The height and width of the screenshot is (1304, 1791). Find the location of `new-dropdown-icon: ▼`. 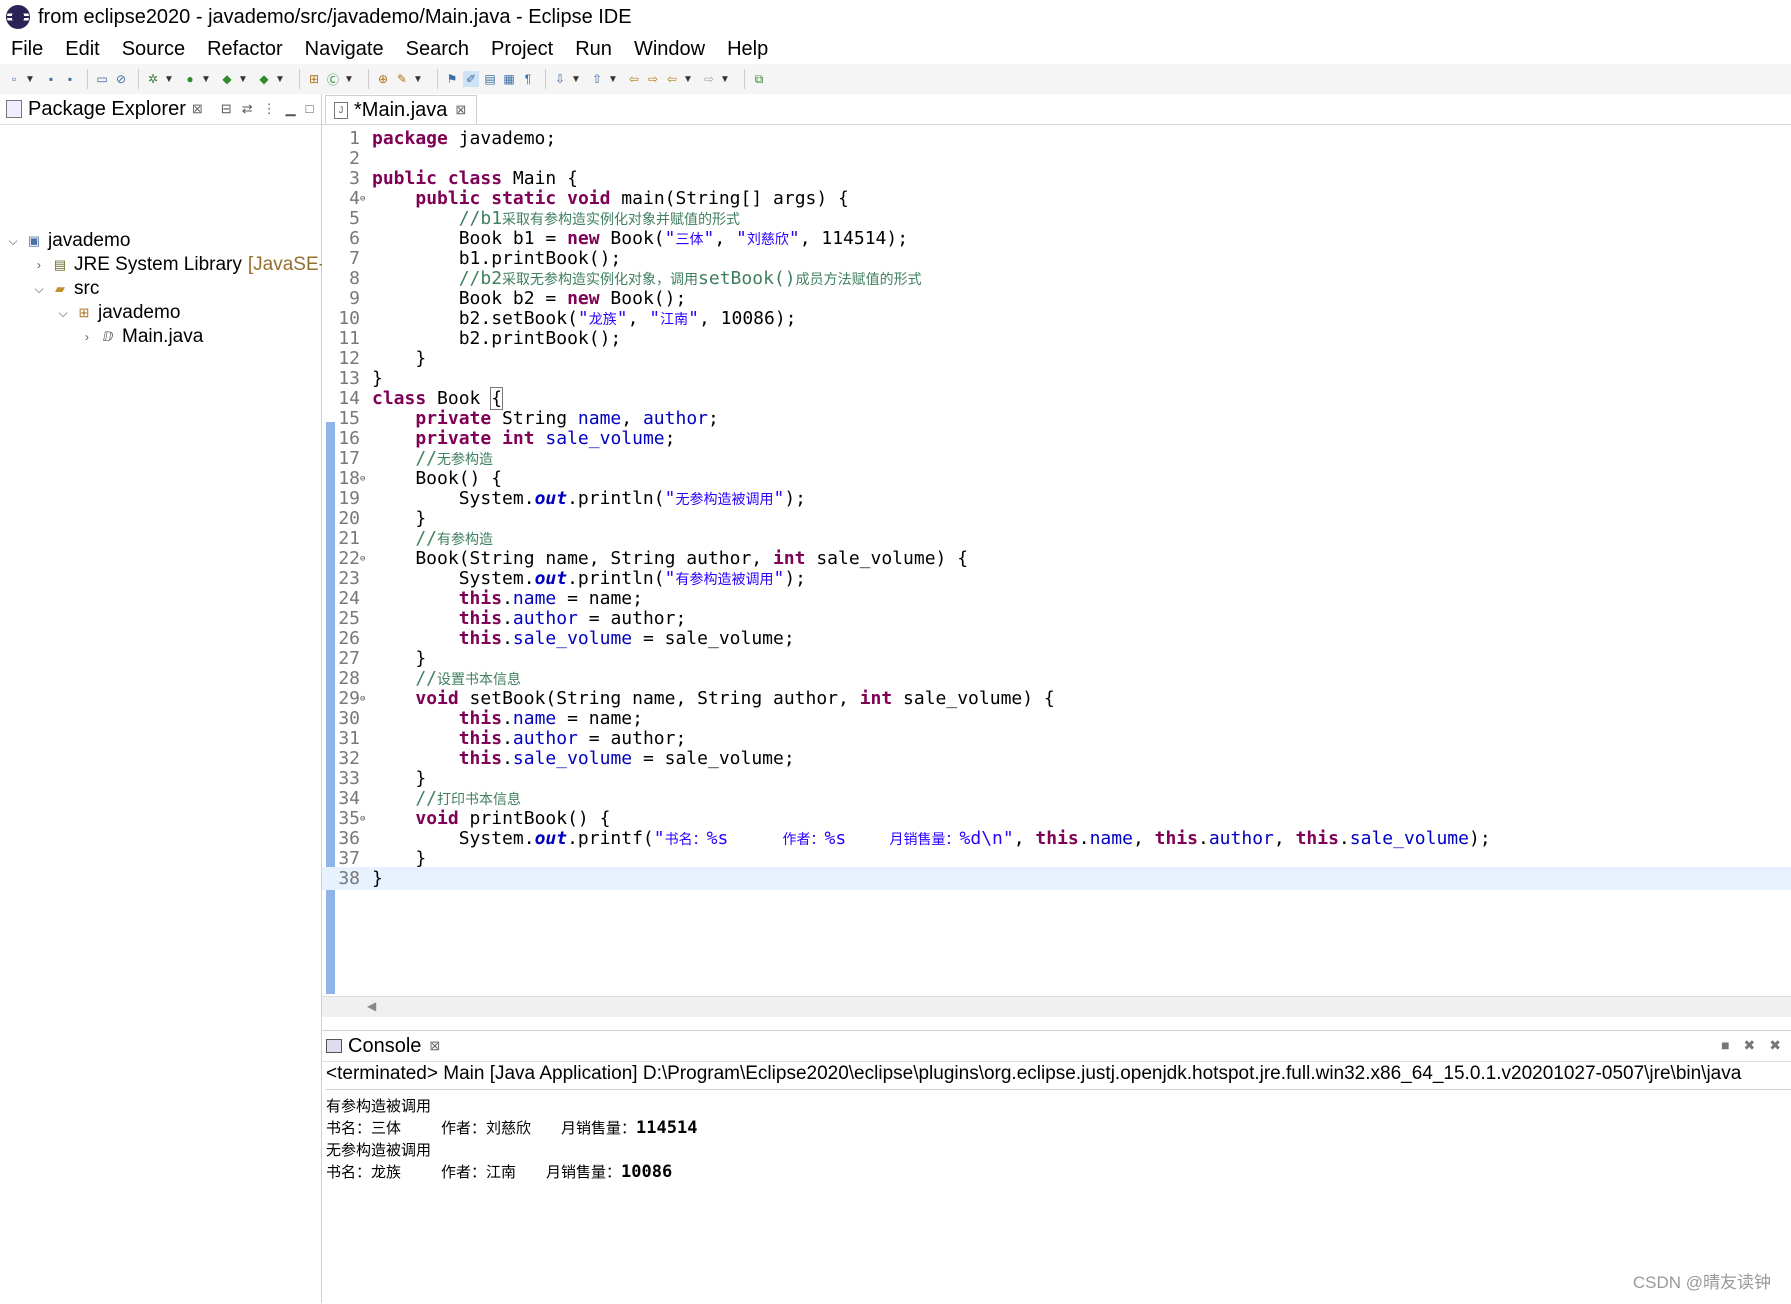

new-dropdown-icon: ▼ is located at coordinates (30, 79).